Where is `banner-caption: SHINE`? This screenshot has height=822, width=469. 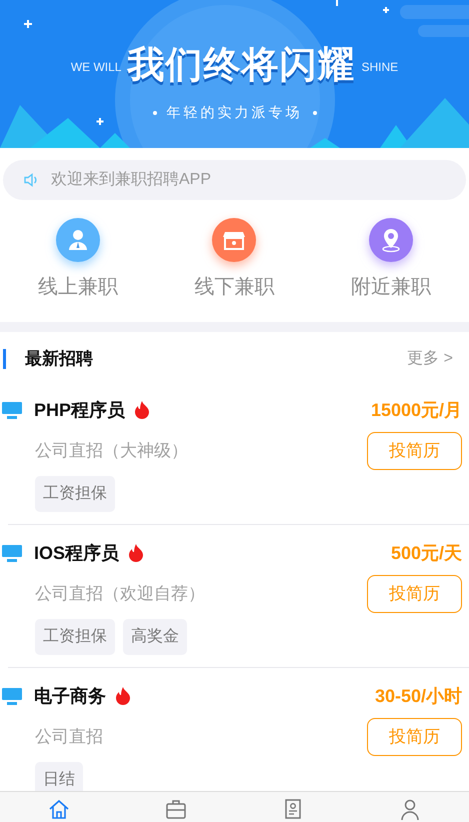 banner-caption: SHINE is located at coordinates (379, 67).